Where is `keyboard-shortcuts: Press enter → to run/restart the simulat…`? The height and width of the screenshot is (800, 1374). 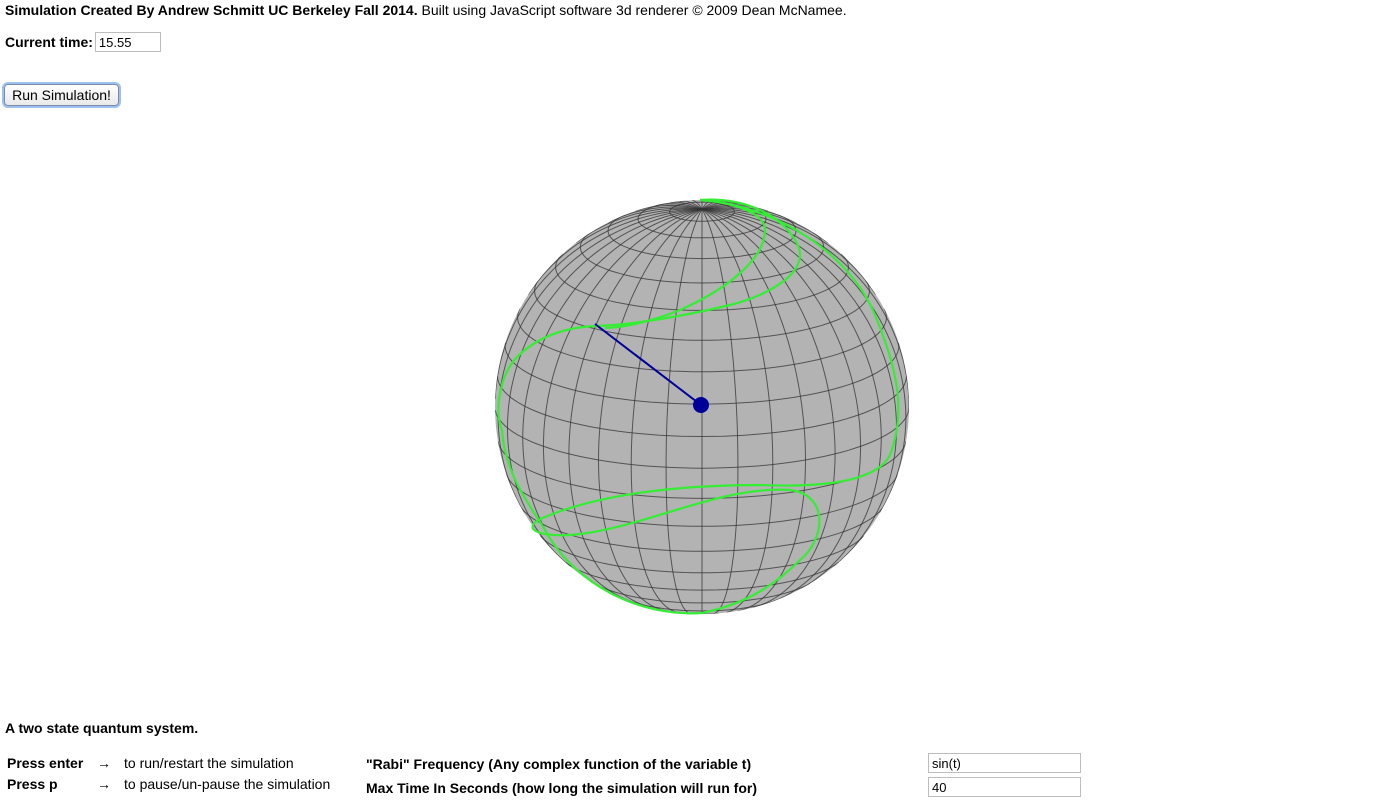
keyboard-shortcuts: Press enter → to run/restart the simulat… is located at coordinates (168, 773).